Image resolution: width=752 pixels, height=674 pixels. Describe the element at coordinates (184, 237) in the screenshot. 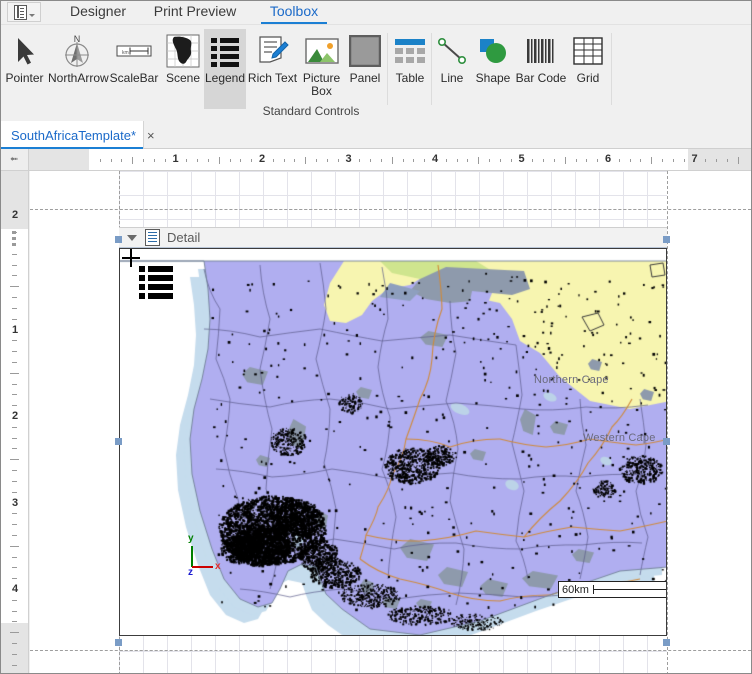

I see `band-header-detail-label: Detail` at that location.